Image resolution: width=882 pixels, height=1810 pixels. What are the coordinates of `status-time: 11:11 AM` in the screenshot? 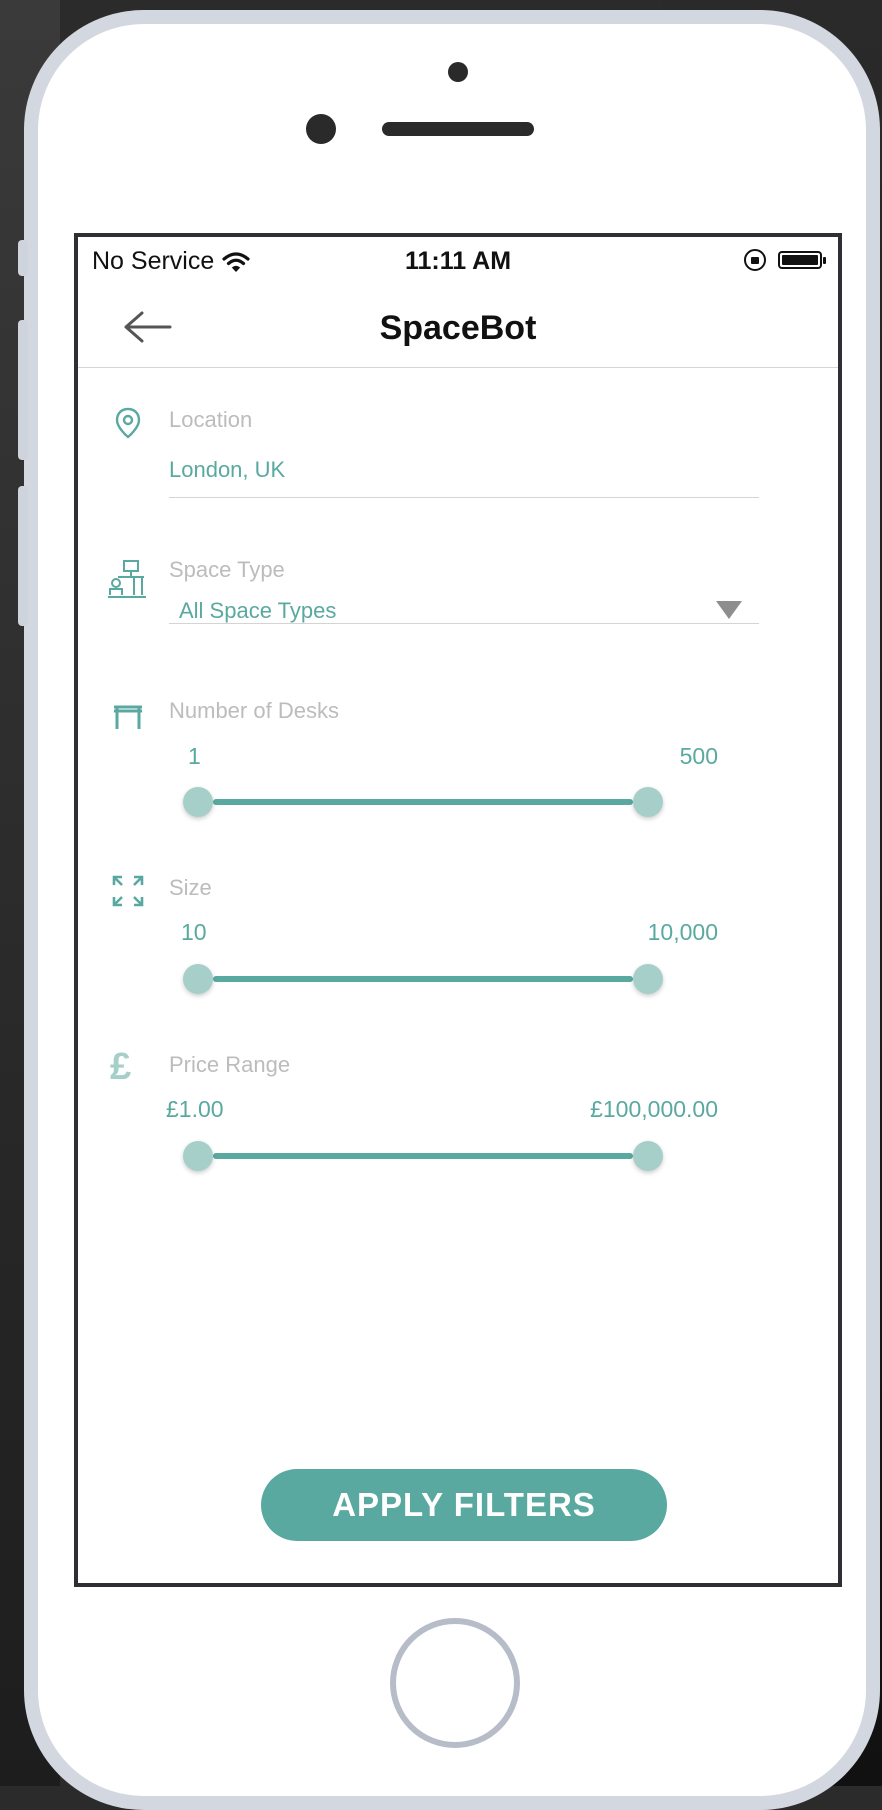 It's located at (458, 261).